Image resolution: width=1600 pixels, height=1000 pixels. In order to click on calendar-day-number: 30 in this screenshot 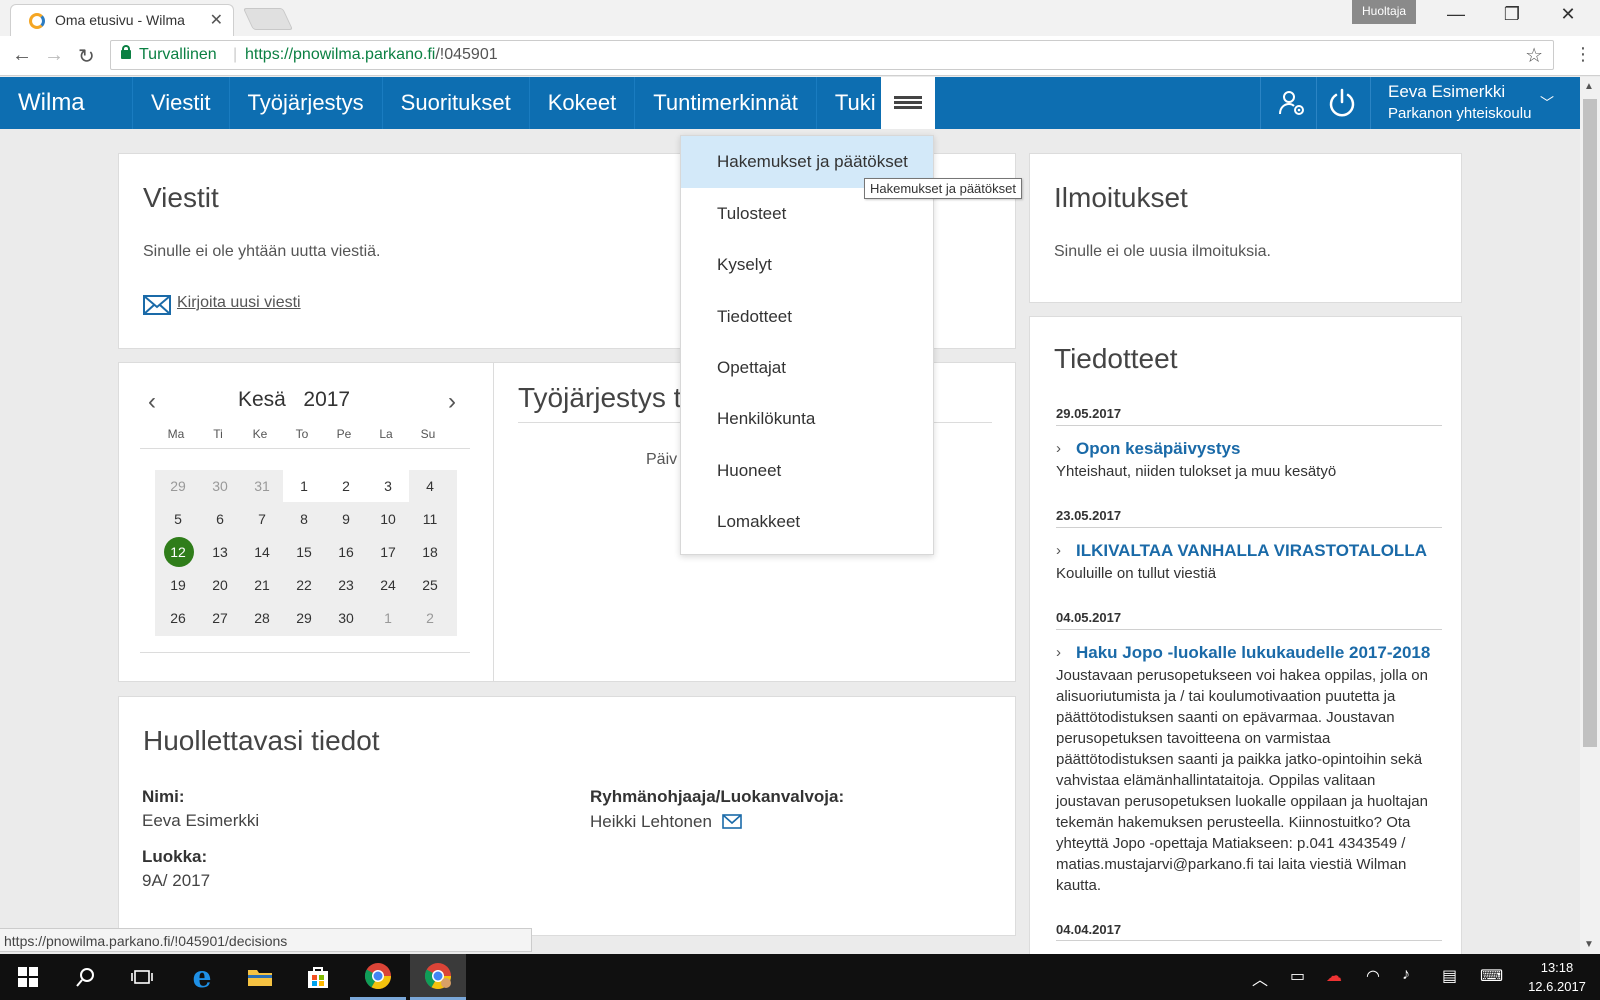, I will do `click(346, 618)`.